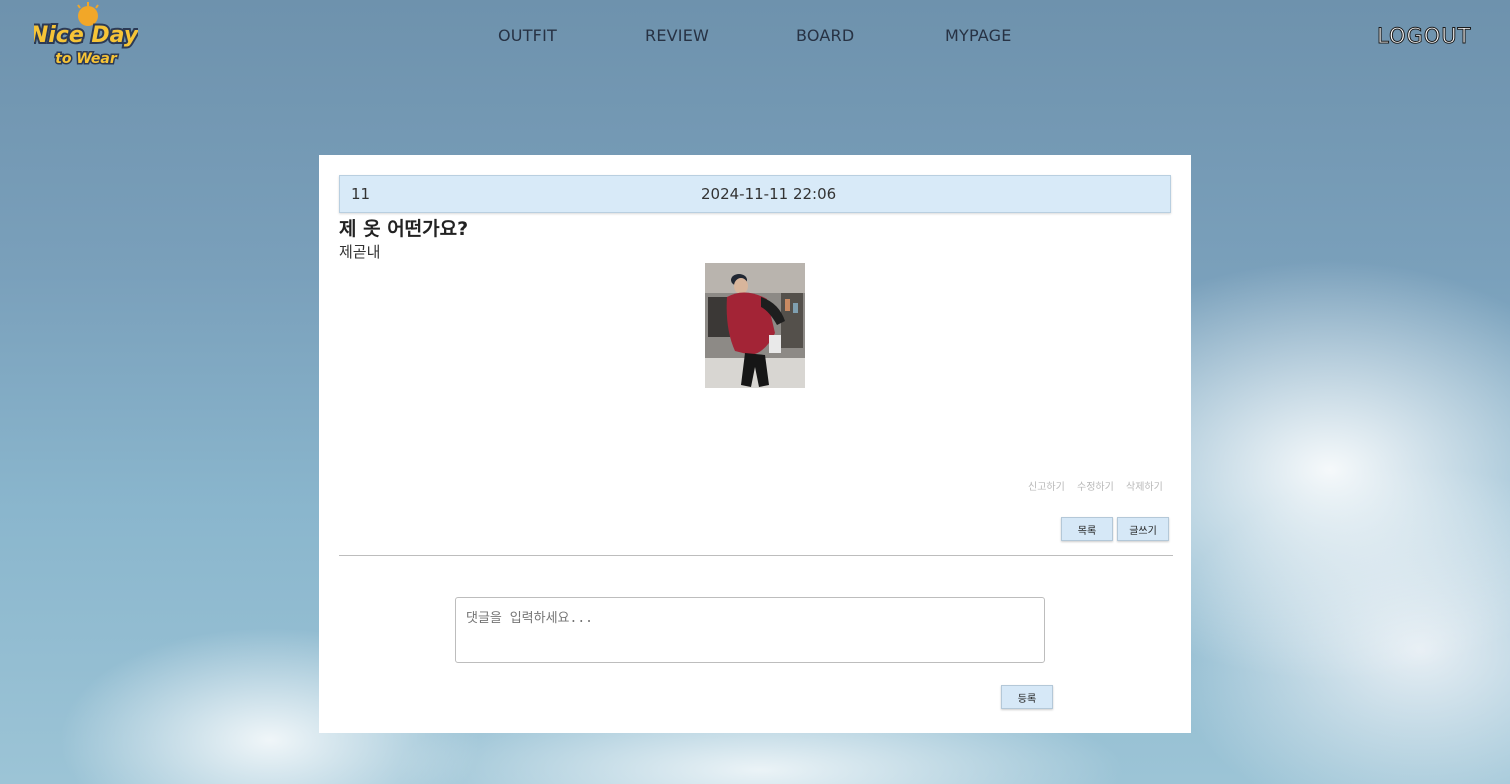 The image size is (1510, 784). Describe the element at coordinates (750, 630) in the screenshot. I see `comment-input` at that location.